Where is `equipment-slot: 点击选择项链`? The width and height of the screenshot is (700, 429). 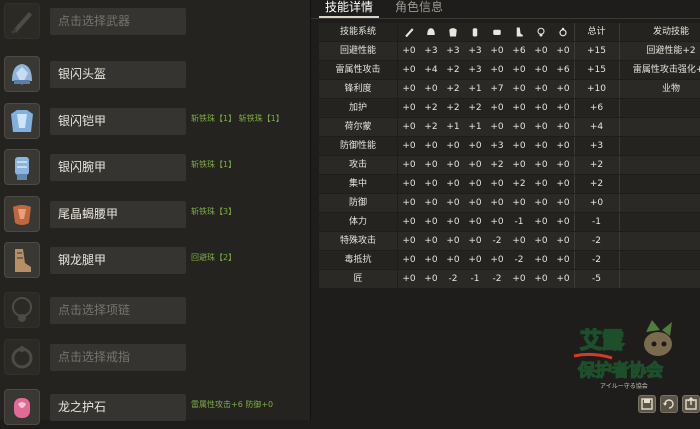
equipment-slot: 点击选择项链 is located at coordinates (155, 312).